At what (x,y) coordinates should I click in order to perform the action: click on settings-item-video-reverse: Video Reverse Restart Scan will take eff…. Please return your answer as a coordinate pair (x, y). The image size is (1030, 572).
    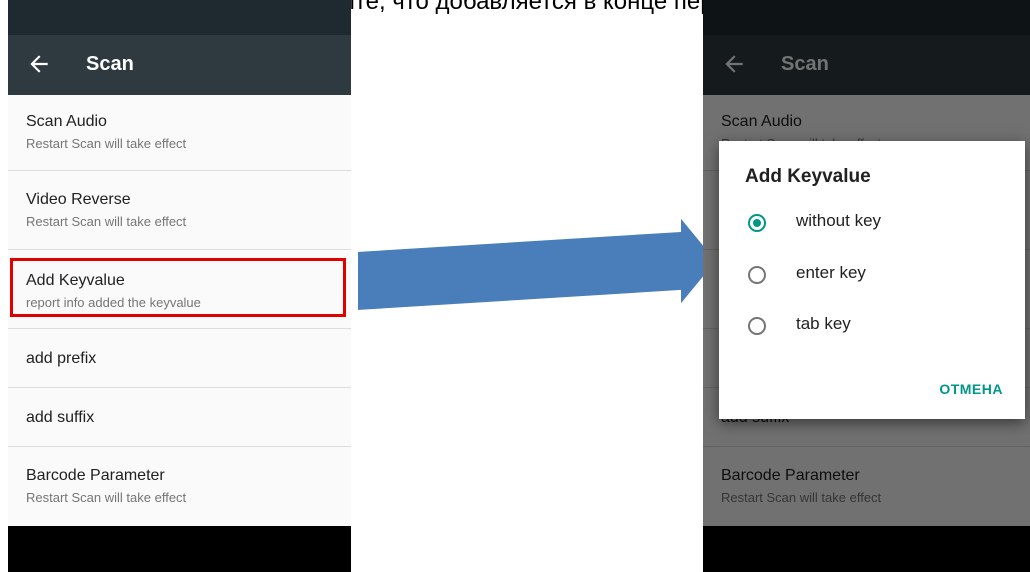
    Looking at the image, I should click on (179, 210).